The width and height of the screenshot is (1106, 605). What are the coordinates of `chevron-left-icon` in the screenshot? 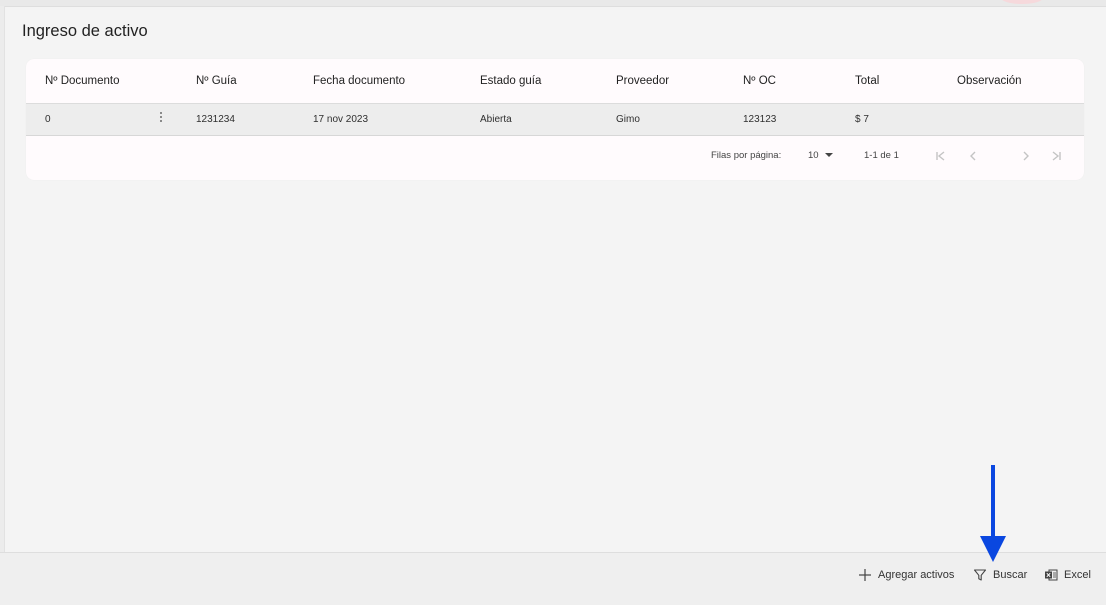 It's located at (973, 156).